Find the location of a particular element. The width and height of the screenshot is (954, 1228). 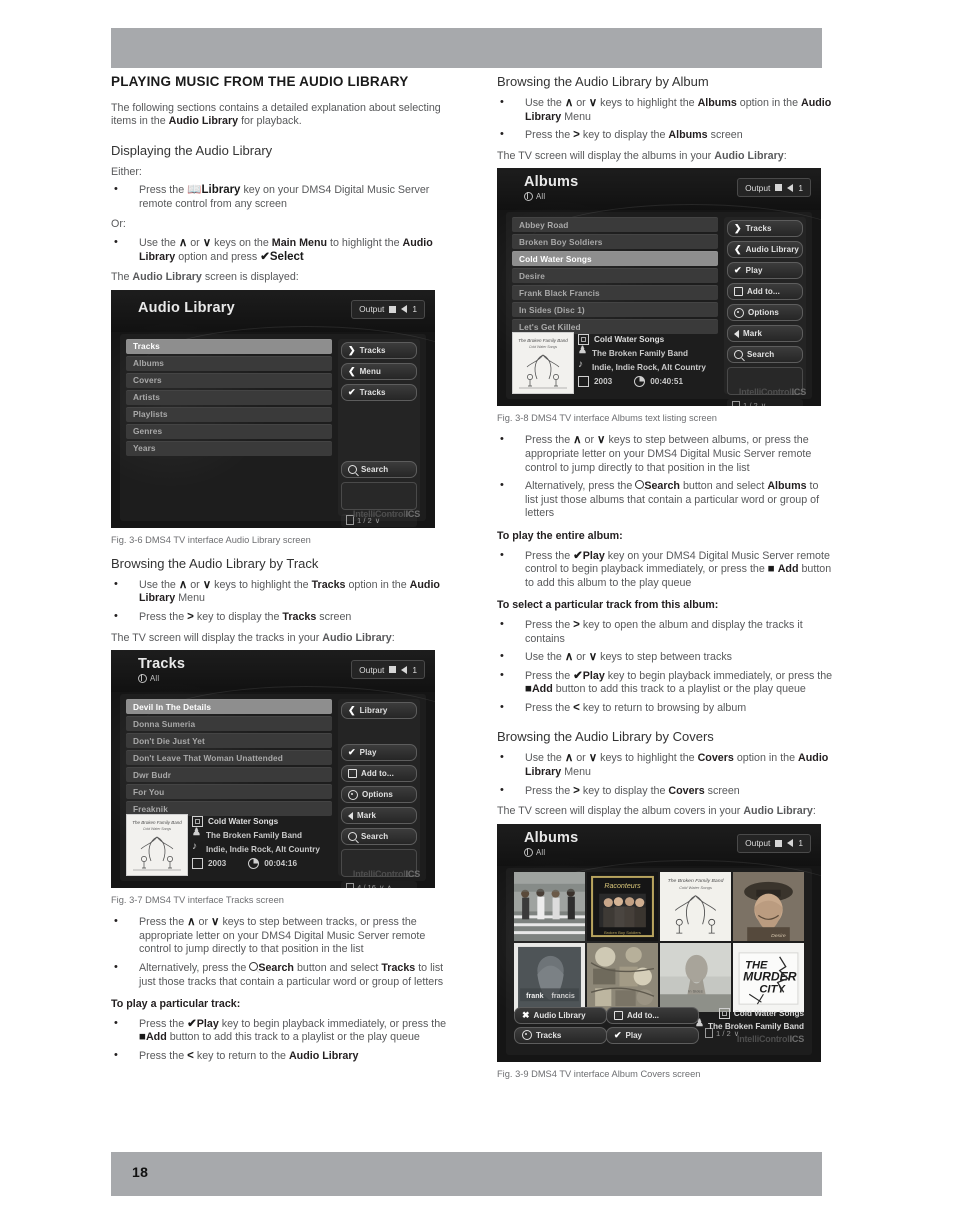

audio-library-button: ❮ Audio Library is located at coordinates (765, 250).